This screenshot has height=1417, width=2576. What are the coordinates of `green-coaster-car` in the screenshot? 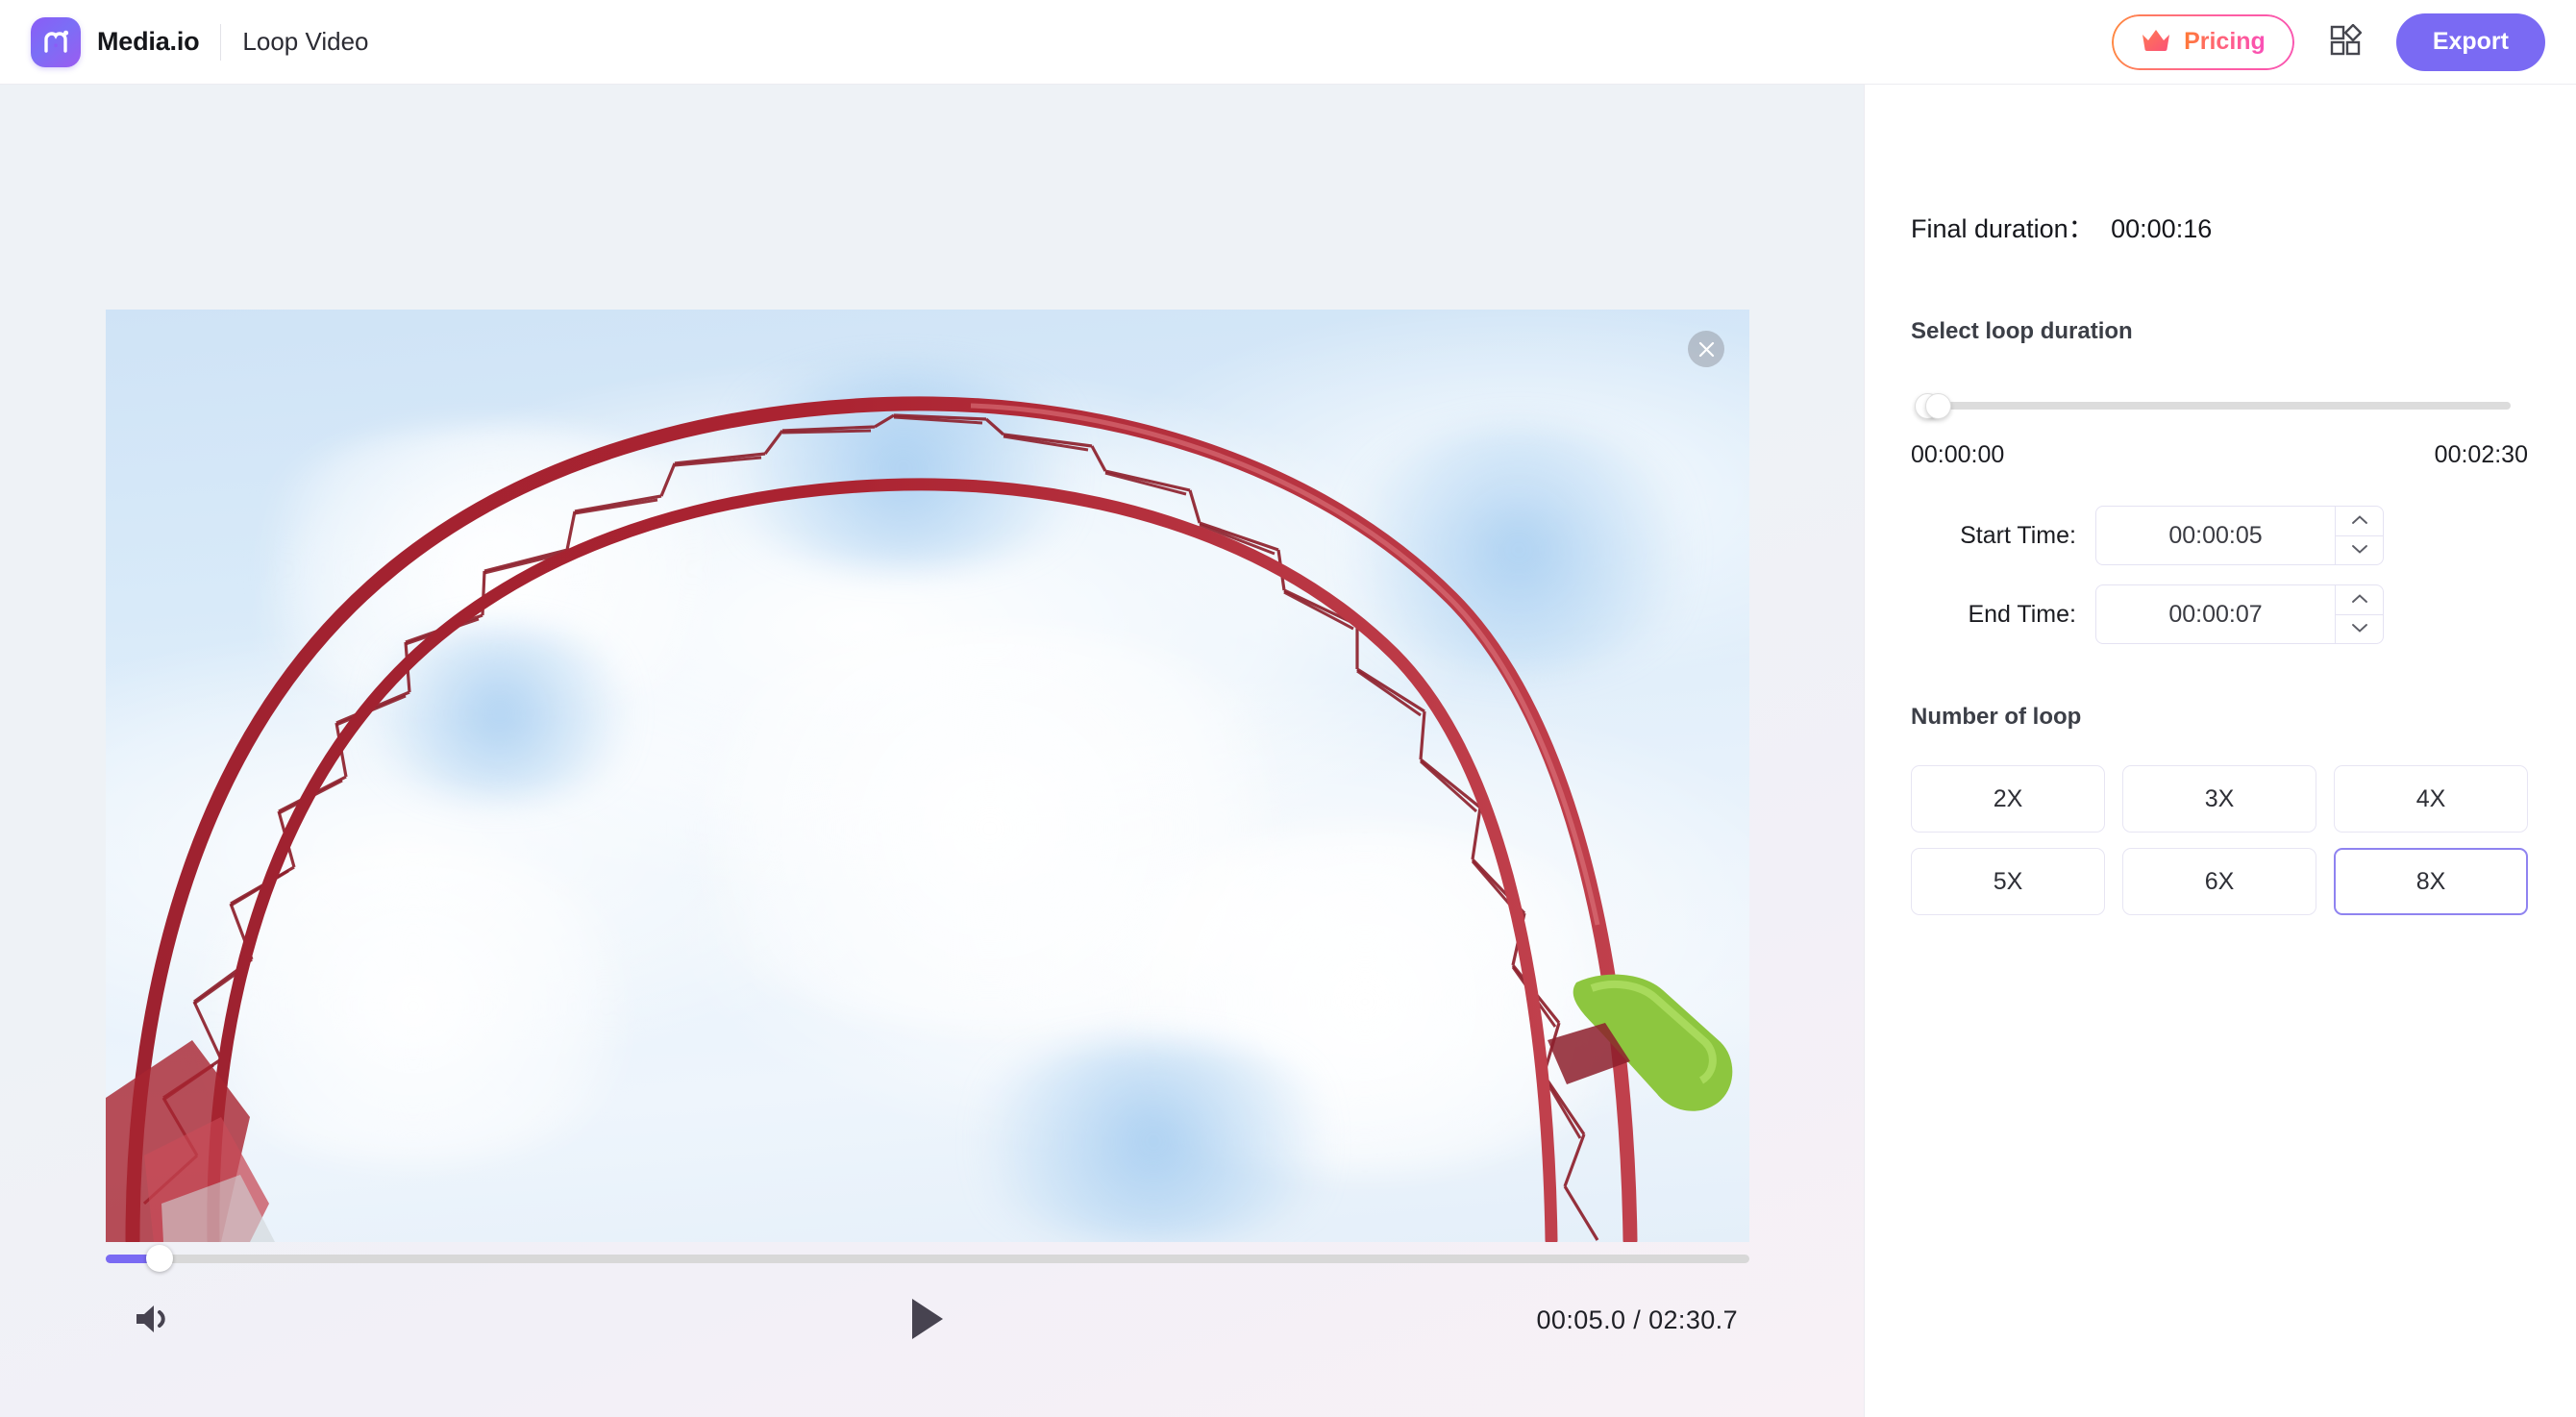 It's located at (1641, 1042).